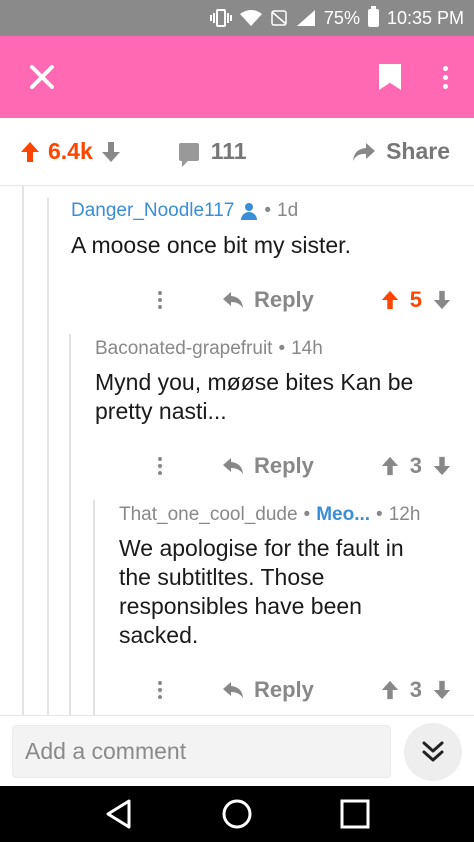  What do you see at coordinates (425, 17) in the screenshot?
I see `clock: 10:35 PM` at bounding box center [425, 17].